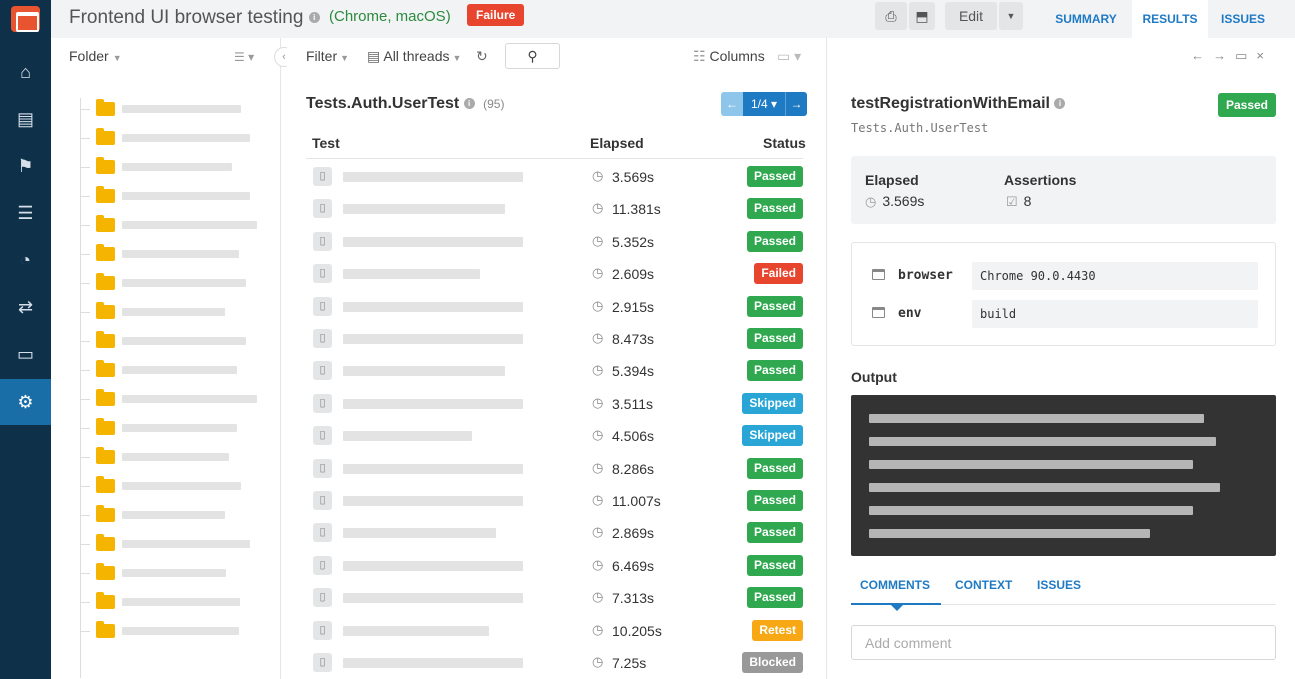 This screenshot has height=679, width=1295. I want to click on tree-connector, so click(85, 631).